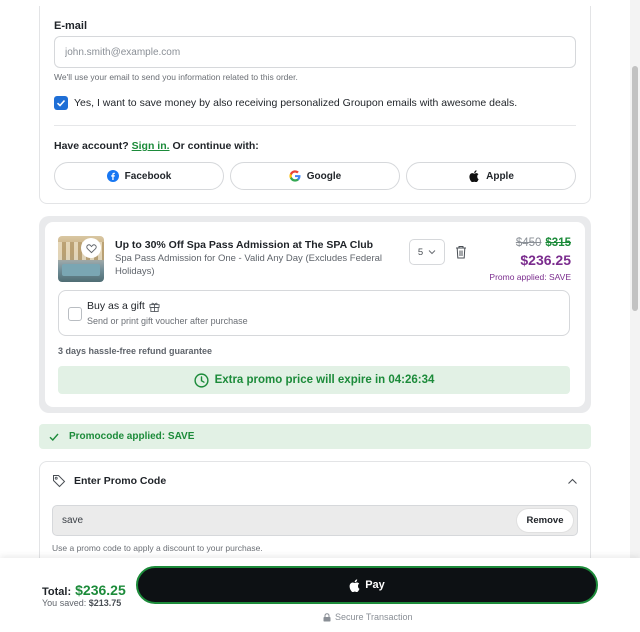 This screenshot has height=632, width=640. I want to click on chevron-down-icon, so click(432, 252).